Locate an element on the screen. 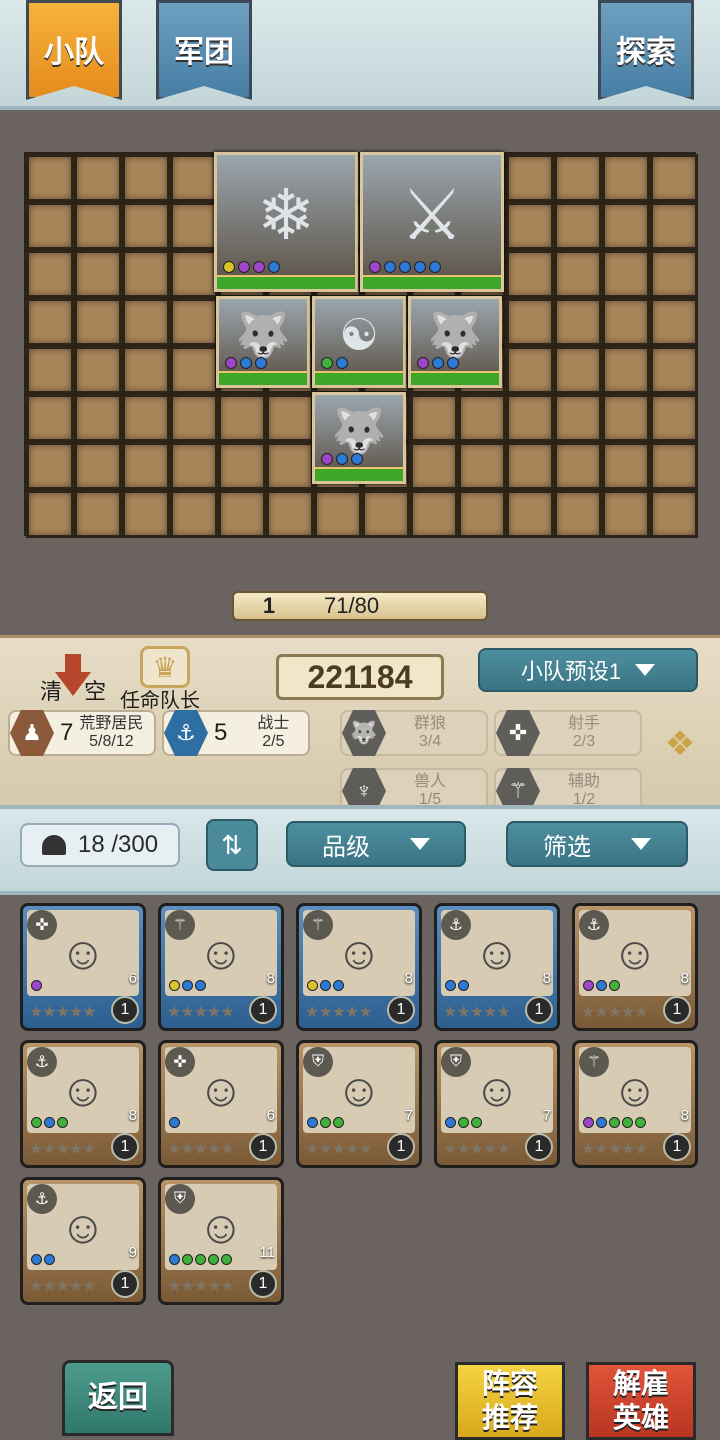 This screenshot has width=720, height=1440. hero-card: ☺ ⛨ 11 ★★★★★ 1 is located at coordinates (221, 1241).